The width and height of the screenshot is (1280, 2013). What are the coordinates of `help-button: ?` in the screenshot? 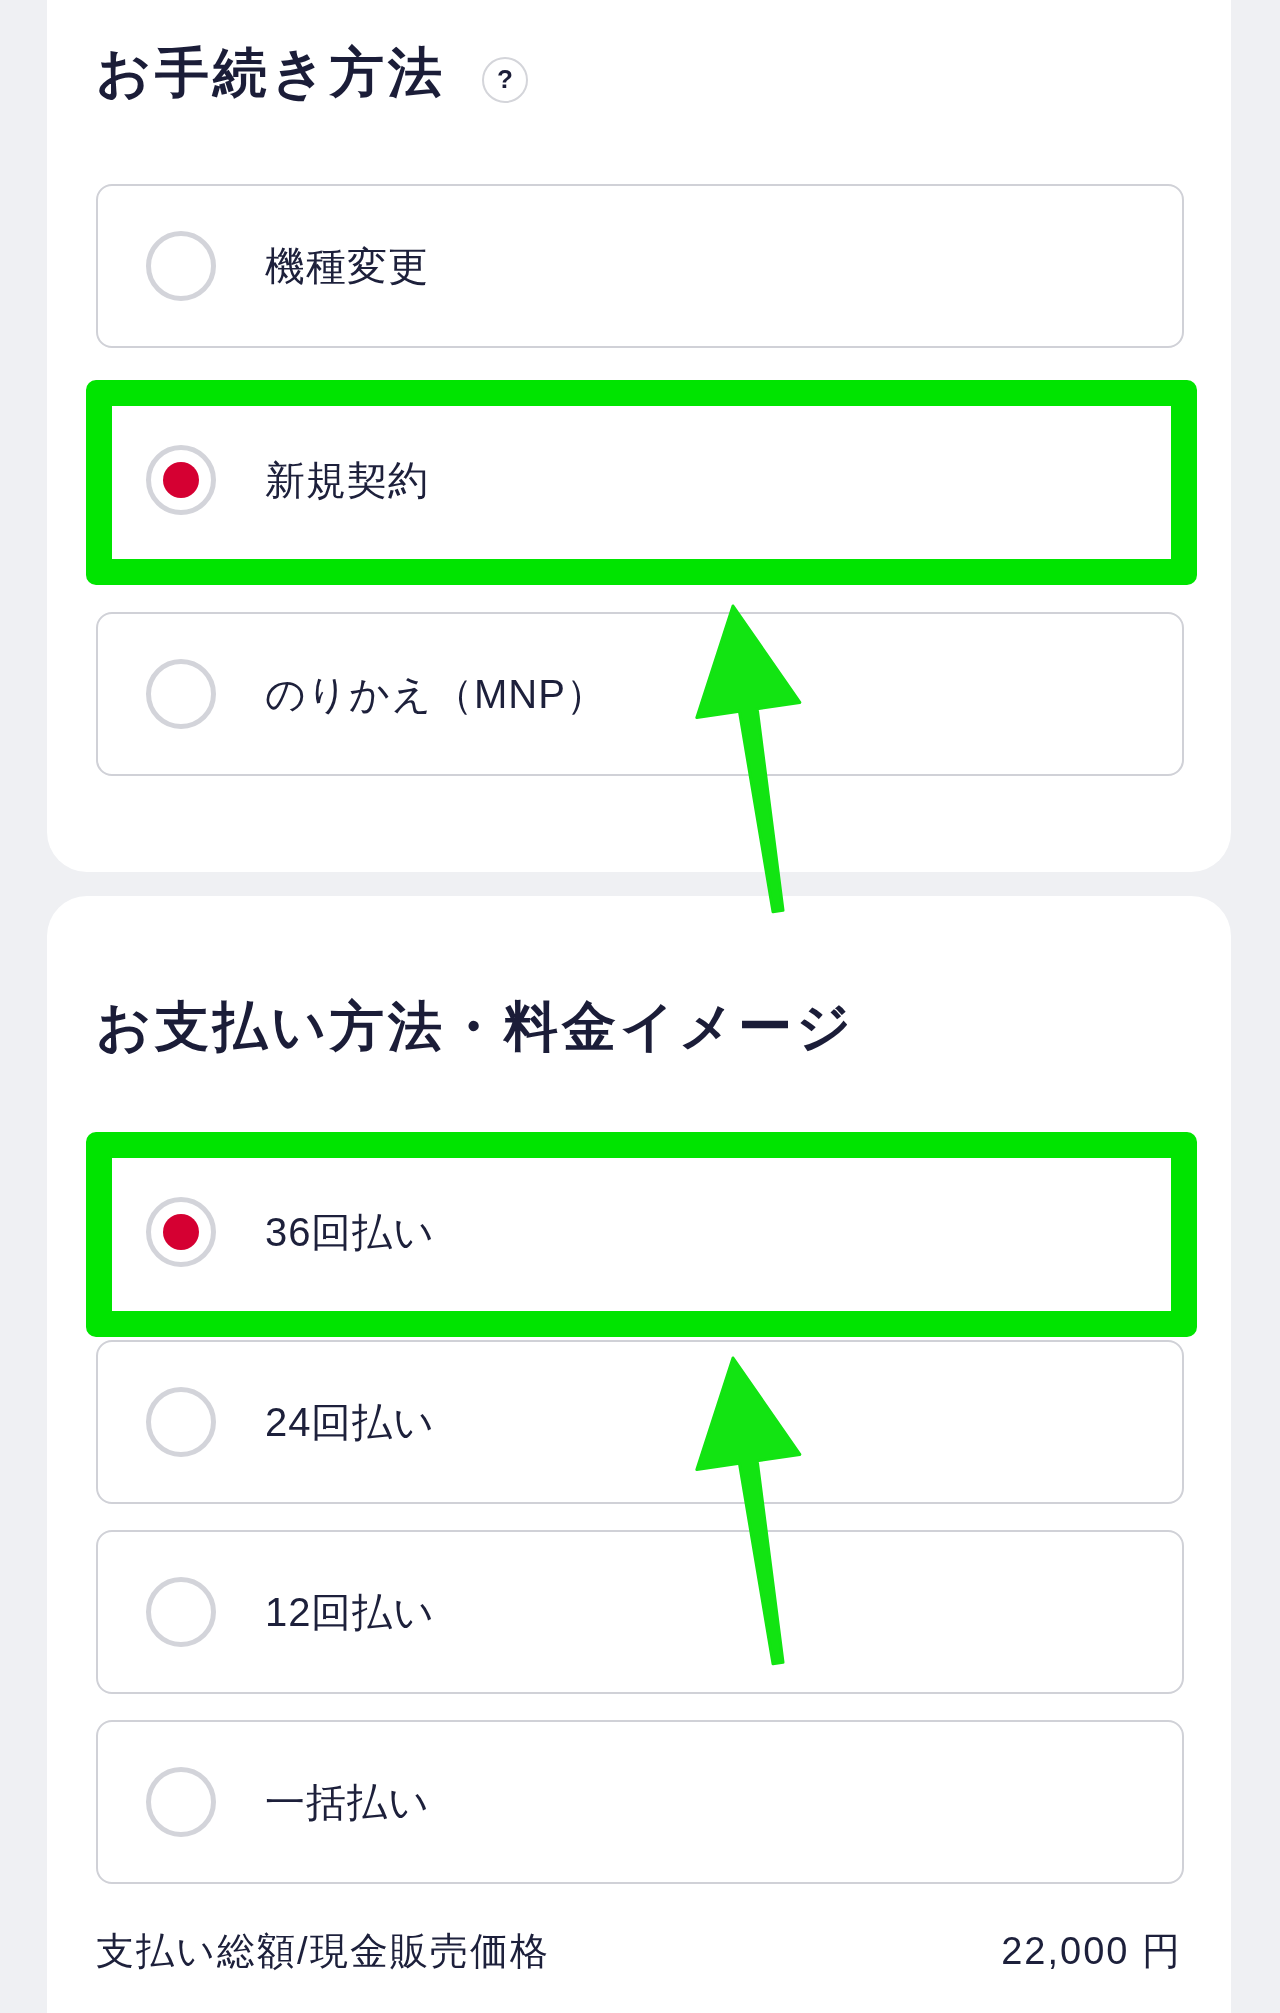 It's located at (505, 79).